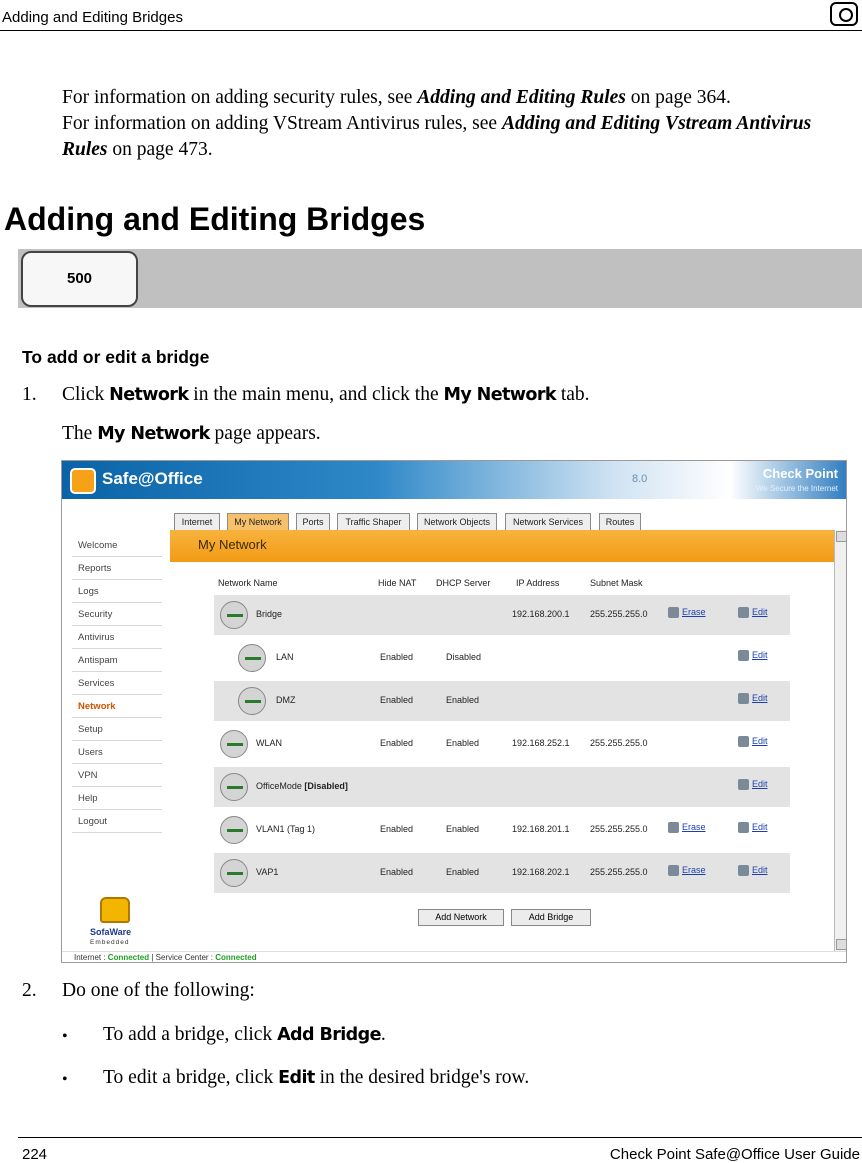 This screenshot has width=862, height=1163. What do you see at coordinates (521, 97) in the screenshot?
I see `link-adding-editing-rules: Adding and Editing Rules` at bounding box center [521, 97].